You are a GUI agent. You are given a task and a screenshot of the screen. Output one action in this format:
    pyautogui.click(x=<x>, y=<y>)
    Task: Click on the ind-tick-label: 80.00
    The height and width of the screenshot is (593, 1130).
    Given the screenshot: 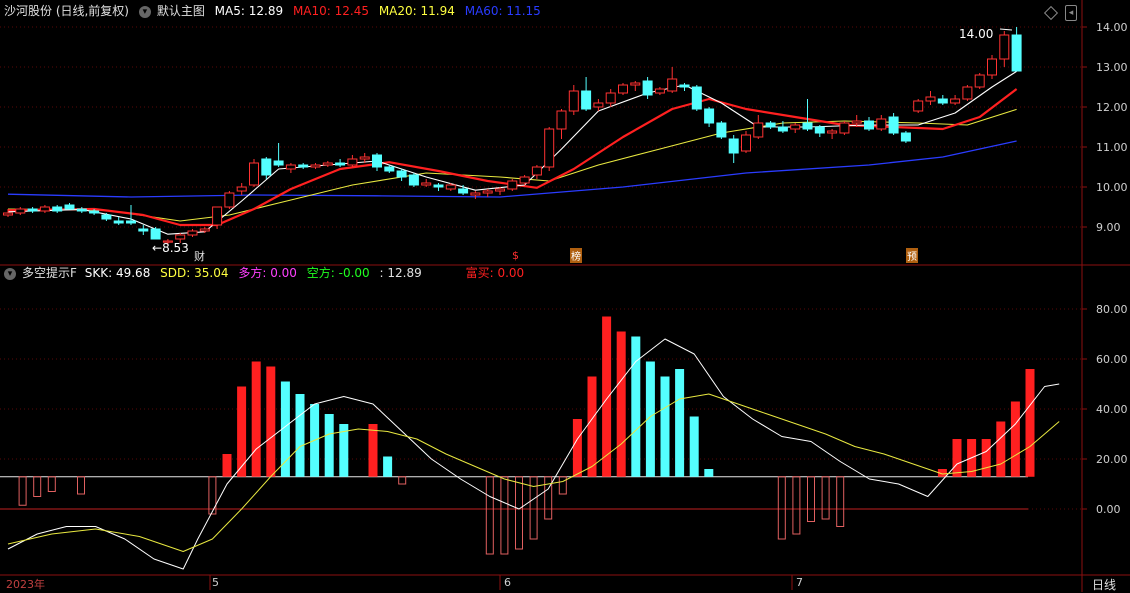 What is the action you would take?
    pyautogui.click(x=1112, y=309)
    